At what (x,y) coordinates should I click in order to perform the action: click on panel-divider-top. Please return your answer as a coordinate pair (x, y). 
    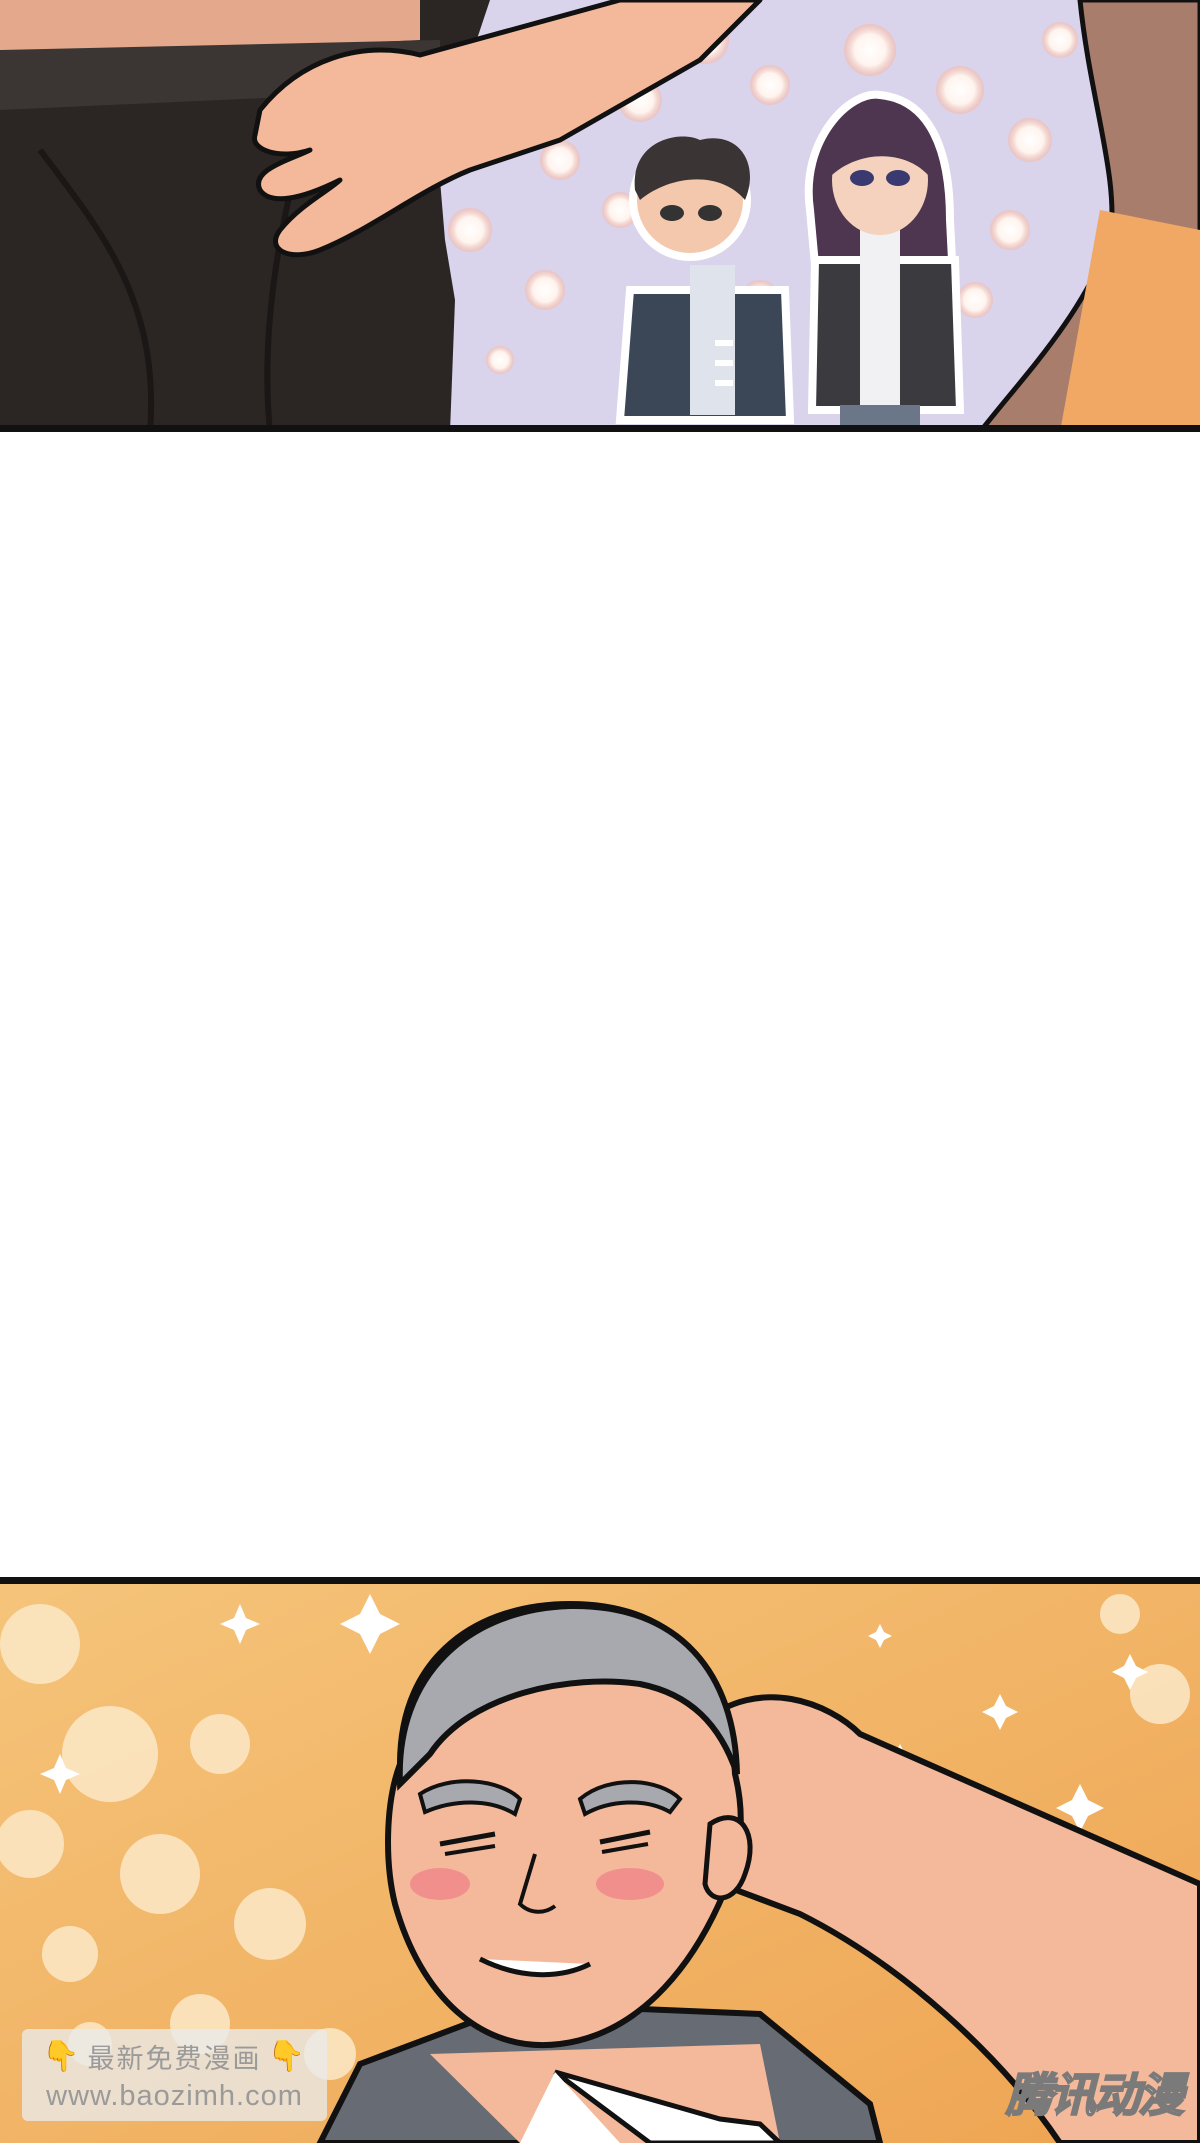
    Looking at the image, I should click on (600, 428).